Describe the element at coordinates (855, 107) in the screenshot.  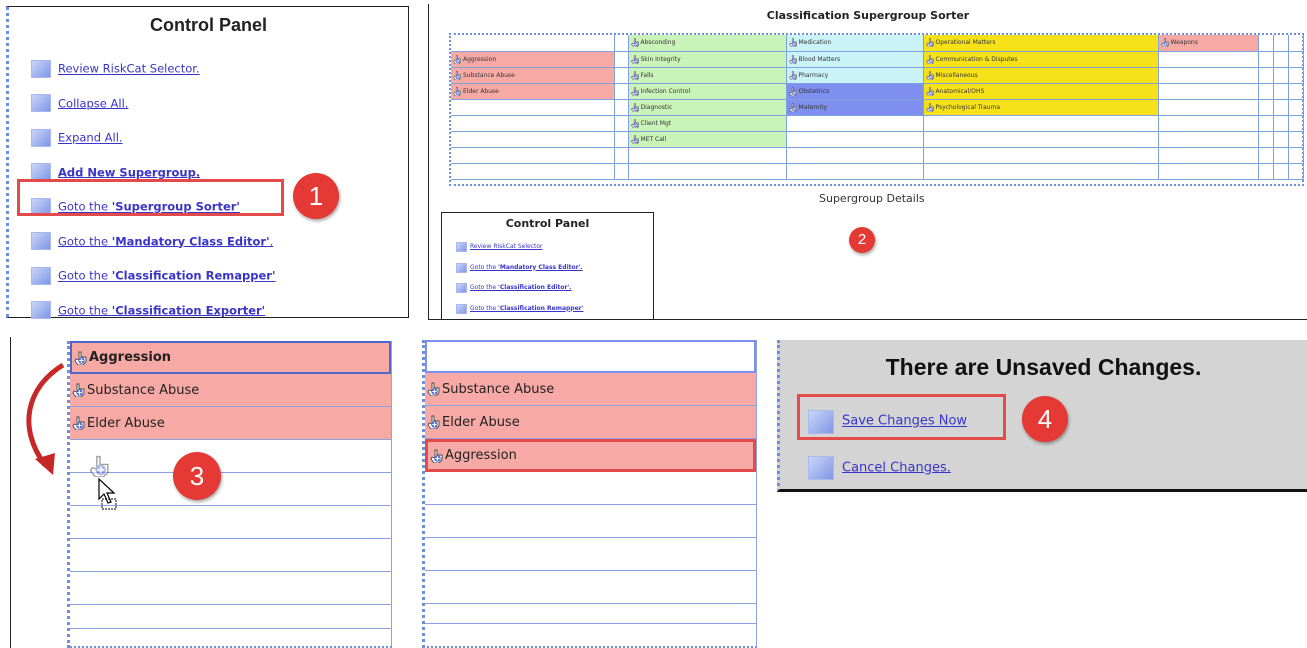
I see `supergroup-cell: Maternity` at that location.